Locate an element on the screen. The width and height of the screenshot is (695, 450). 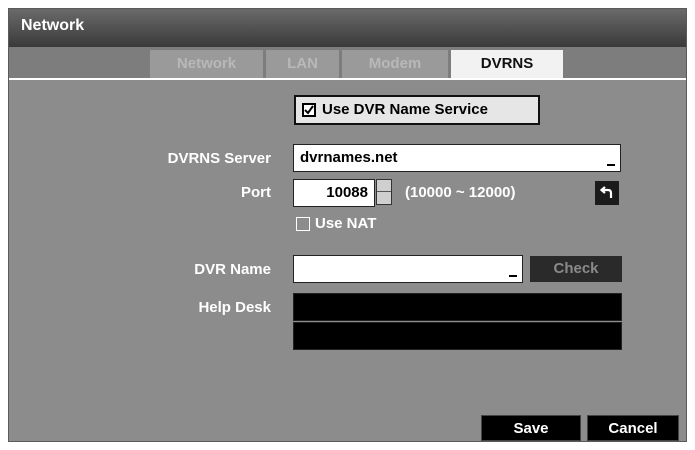
use-dvrns-checkbox is located at coordinates (309, 110).